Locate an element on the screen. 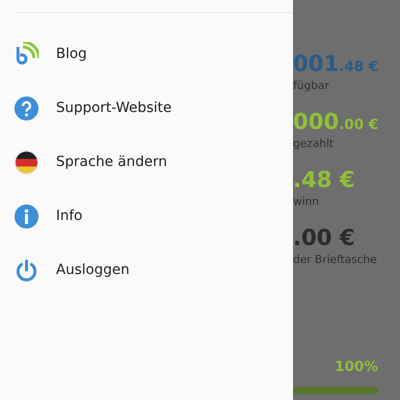 The width and height of the screenshot is (400, 400). amount: .48 € is located at coordinates (324, 180).